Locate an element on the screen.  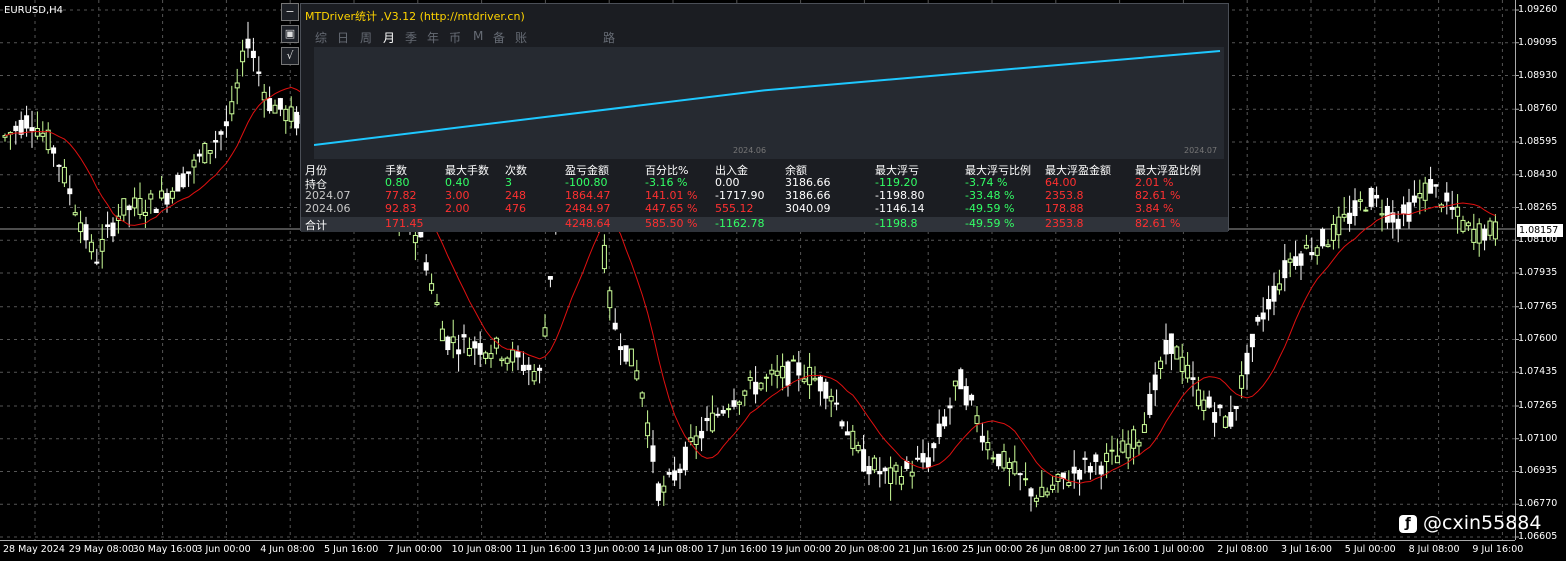
price-tick-label: 1.08595 is located at coordinates (1538, 141).